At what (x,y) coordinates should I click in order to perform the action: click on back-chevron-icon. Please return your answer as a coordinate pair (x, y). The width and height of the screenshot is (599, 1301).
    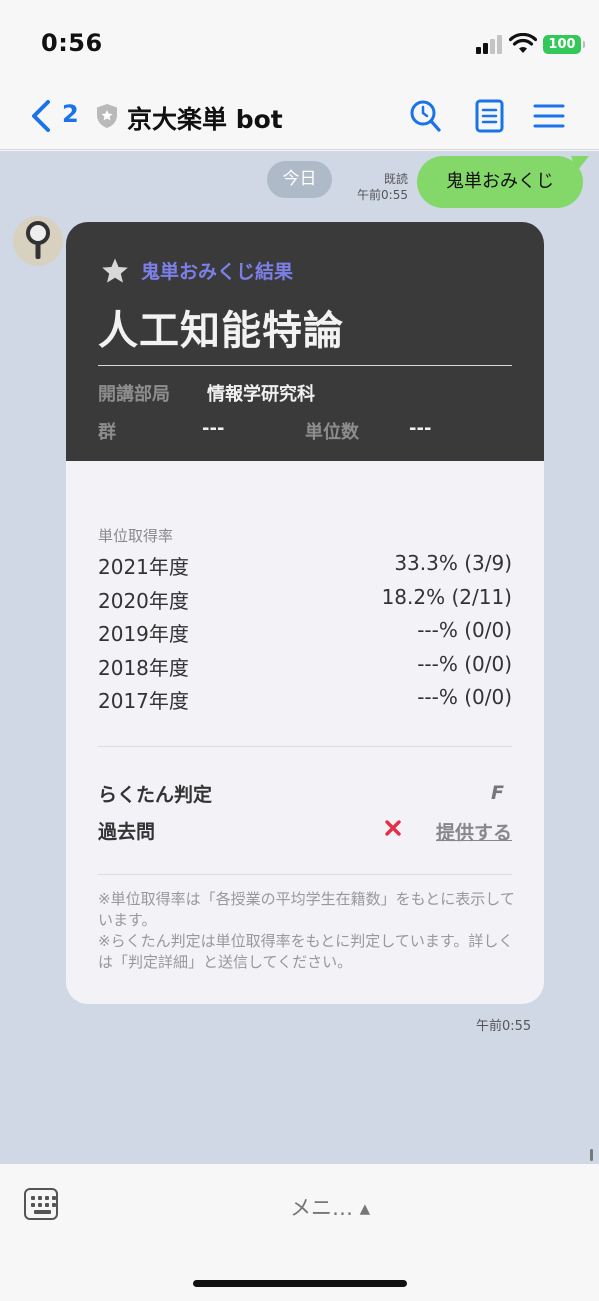
    Looking at the image, I should click on (41, 116).